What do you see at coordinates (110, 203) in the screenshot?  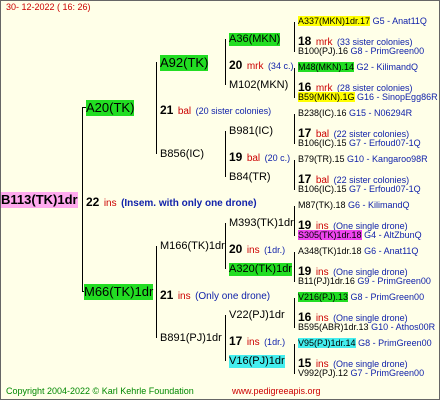 I see `root-tag: ins` at bounding box center [110, 203].